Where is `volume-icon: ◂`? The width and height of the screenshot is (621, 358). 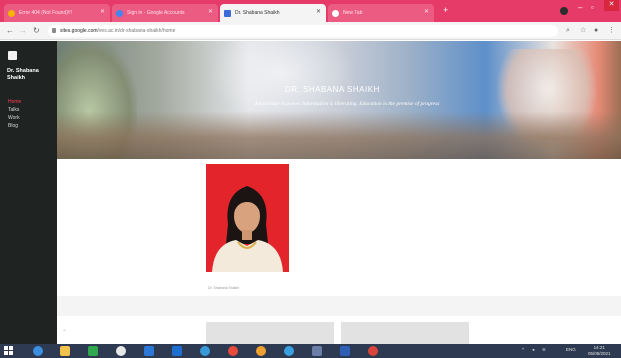 volume-icon: ◂ is located at coordinates (533, 349).